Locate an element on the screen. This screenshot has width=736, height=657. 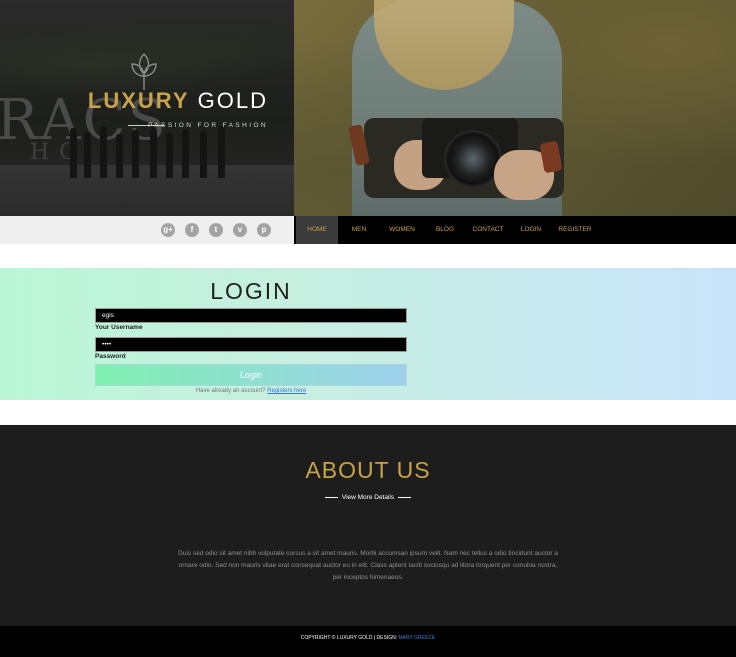
view-more-details-link: View More Details is located at coordinates (368, 497).